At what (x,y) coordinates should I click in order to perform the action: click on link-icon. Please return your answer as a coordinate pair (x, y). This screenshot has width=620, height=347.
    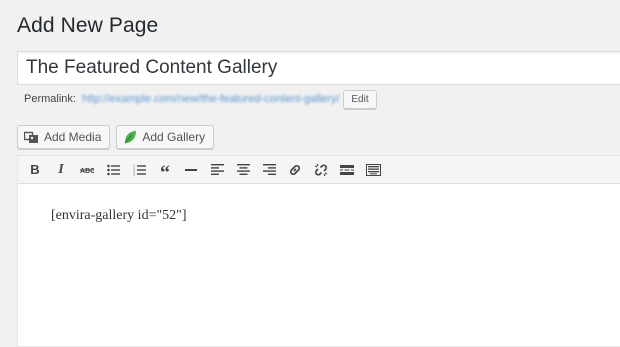
    Looking at the image, I should click on (295, 170).